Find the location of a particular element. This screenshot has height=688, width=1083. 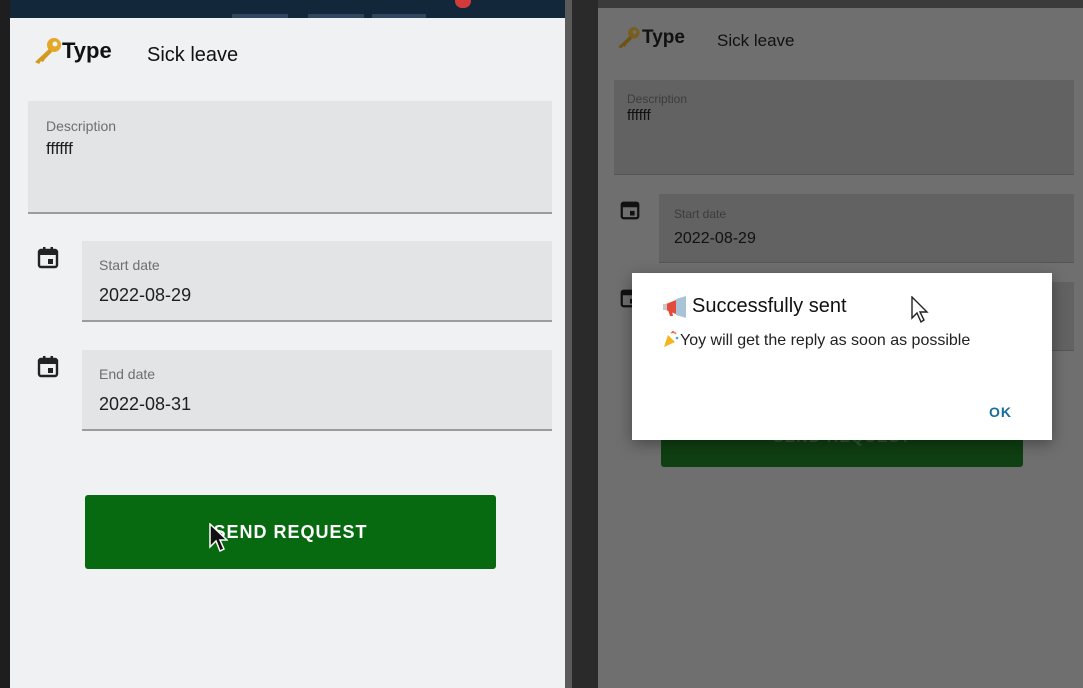

notification-dot is located at coordinates (463, 4).